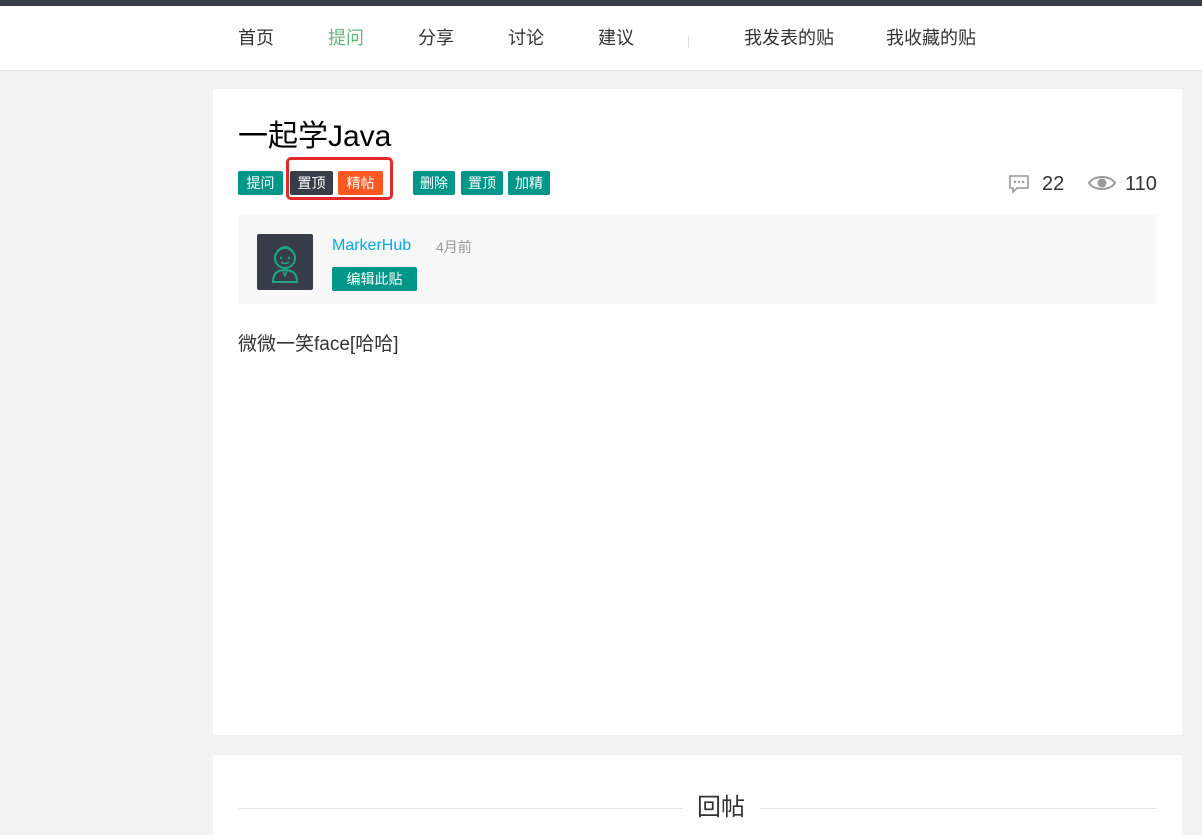 This screenshot has width=1202, height=835. I want to click on user-avatar-icon, so click(285, 264).